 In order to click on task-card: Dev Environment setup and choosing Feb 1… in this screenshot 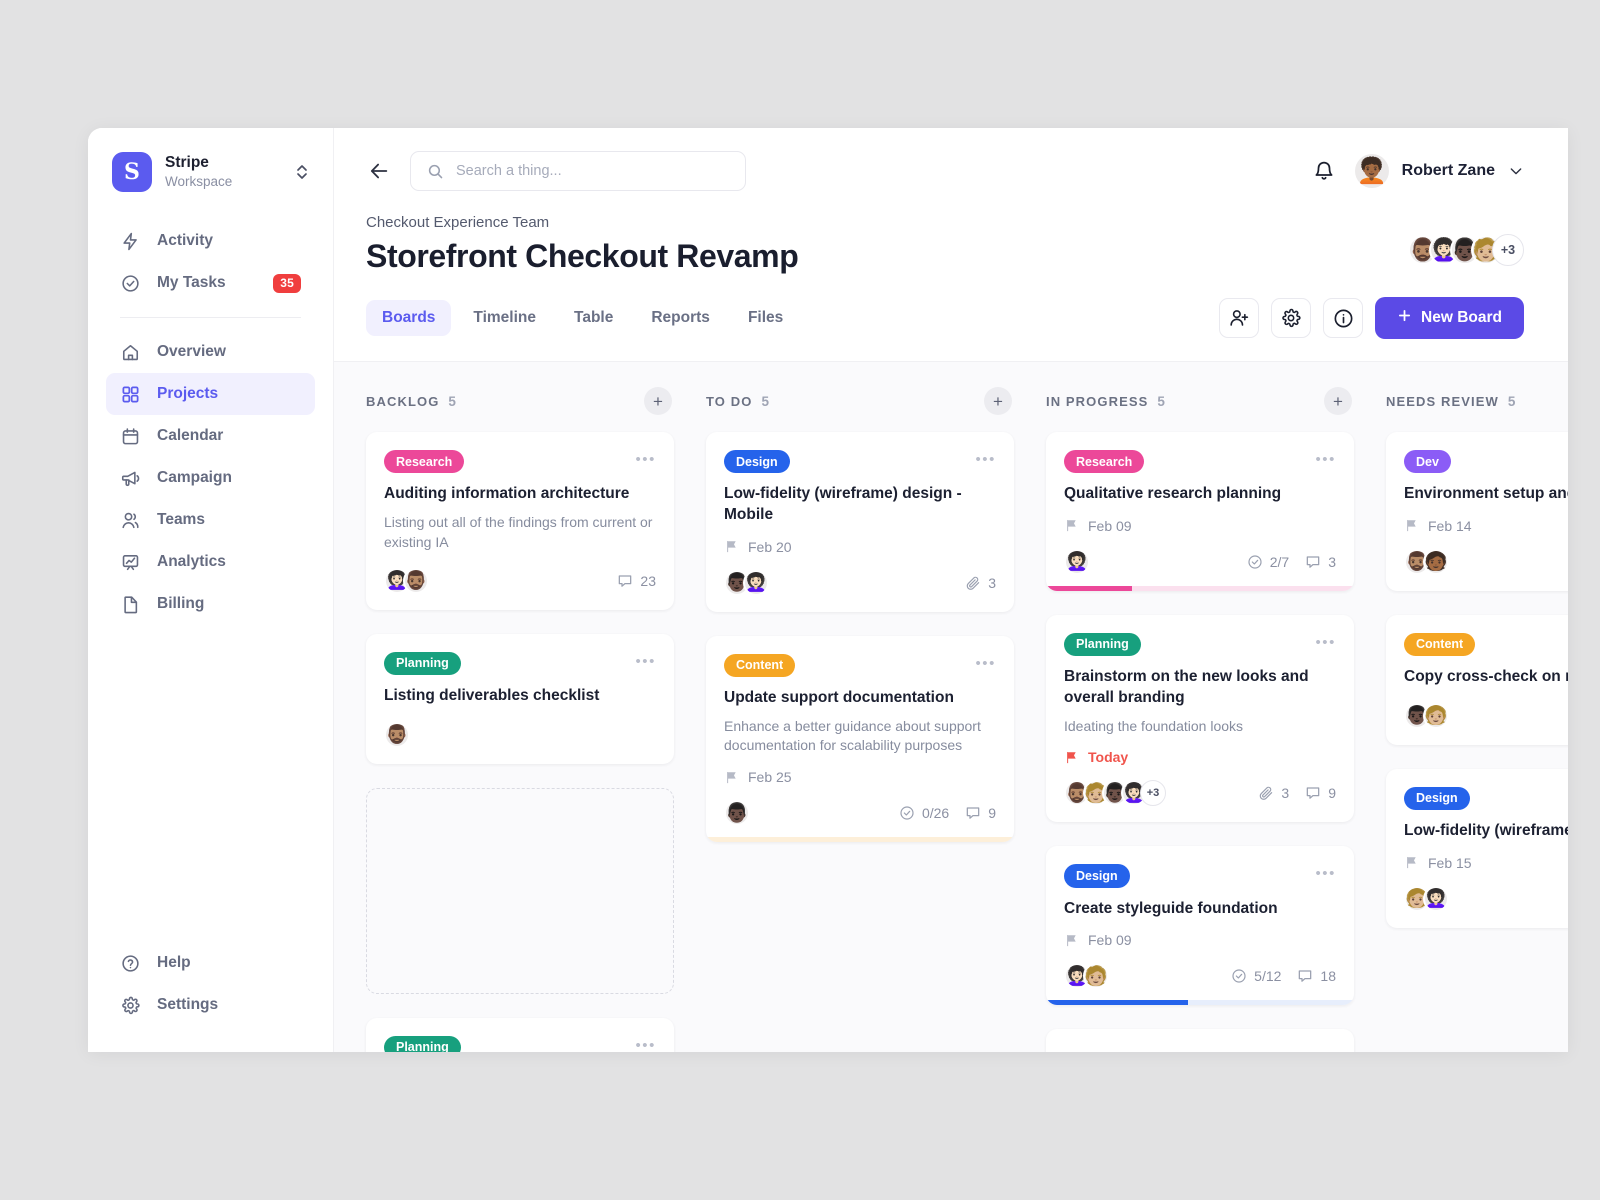, I will do `click(1477, 511)`.